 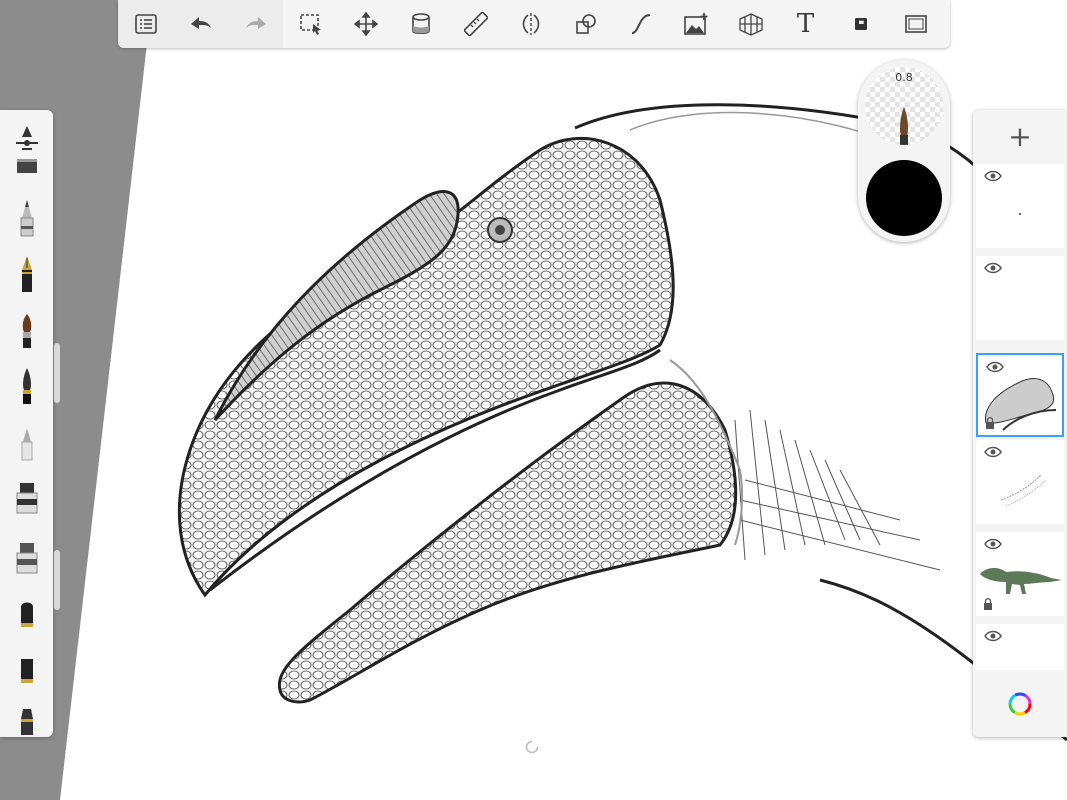 I want to click on eraser-icon, so click(x=26, y=444).